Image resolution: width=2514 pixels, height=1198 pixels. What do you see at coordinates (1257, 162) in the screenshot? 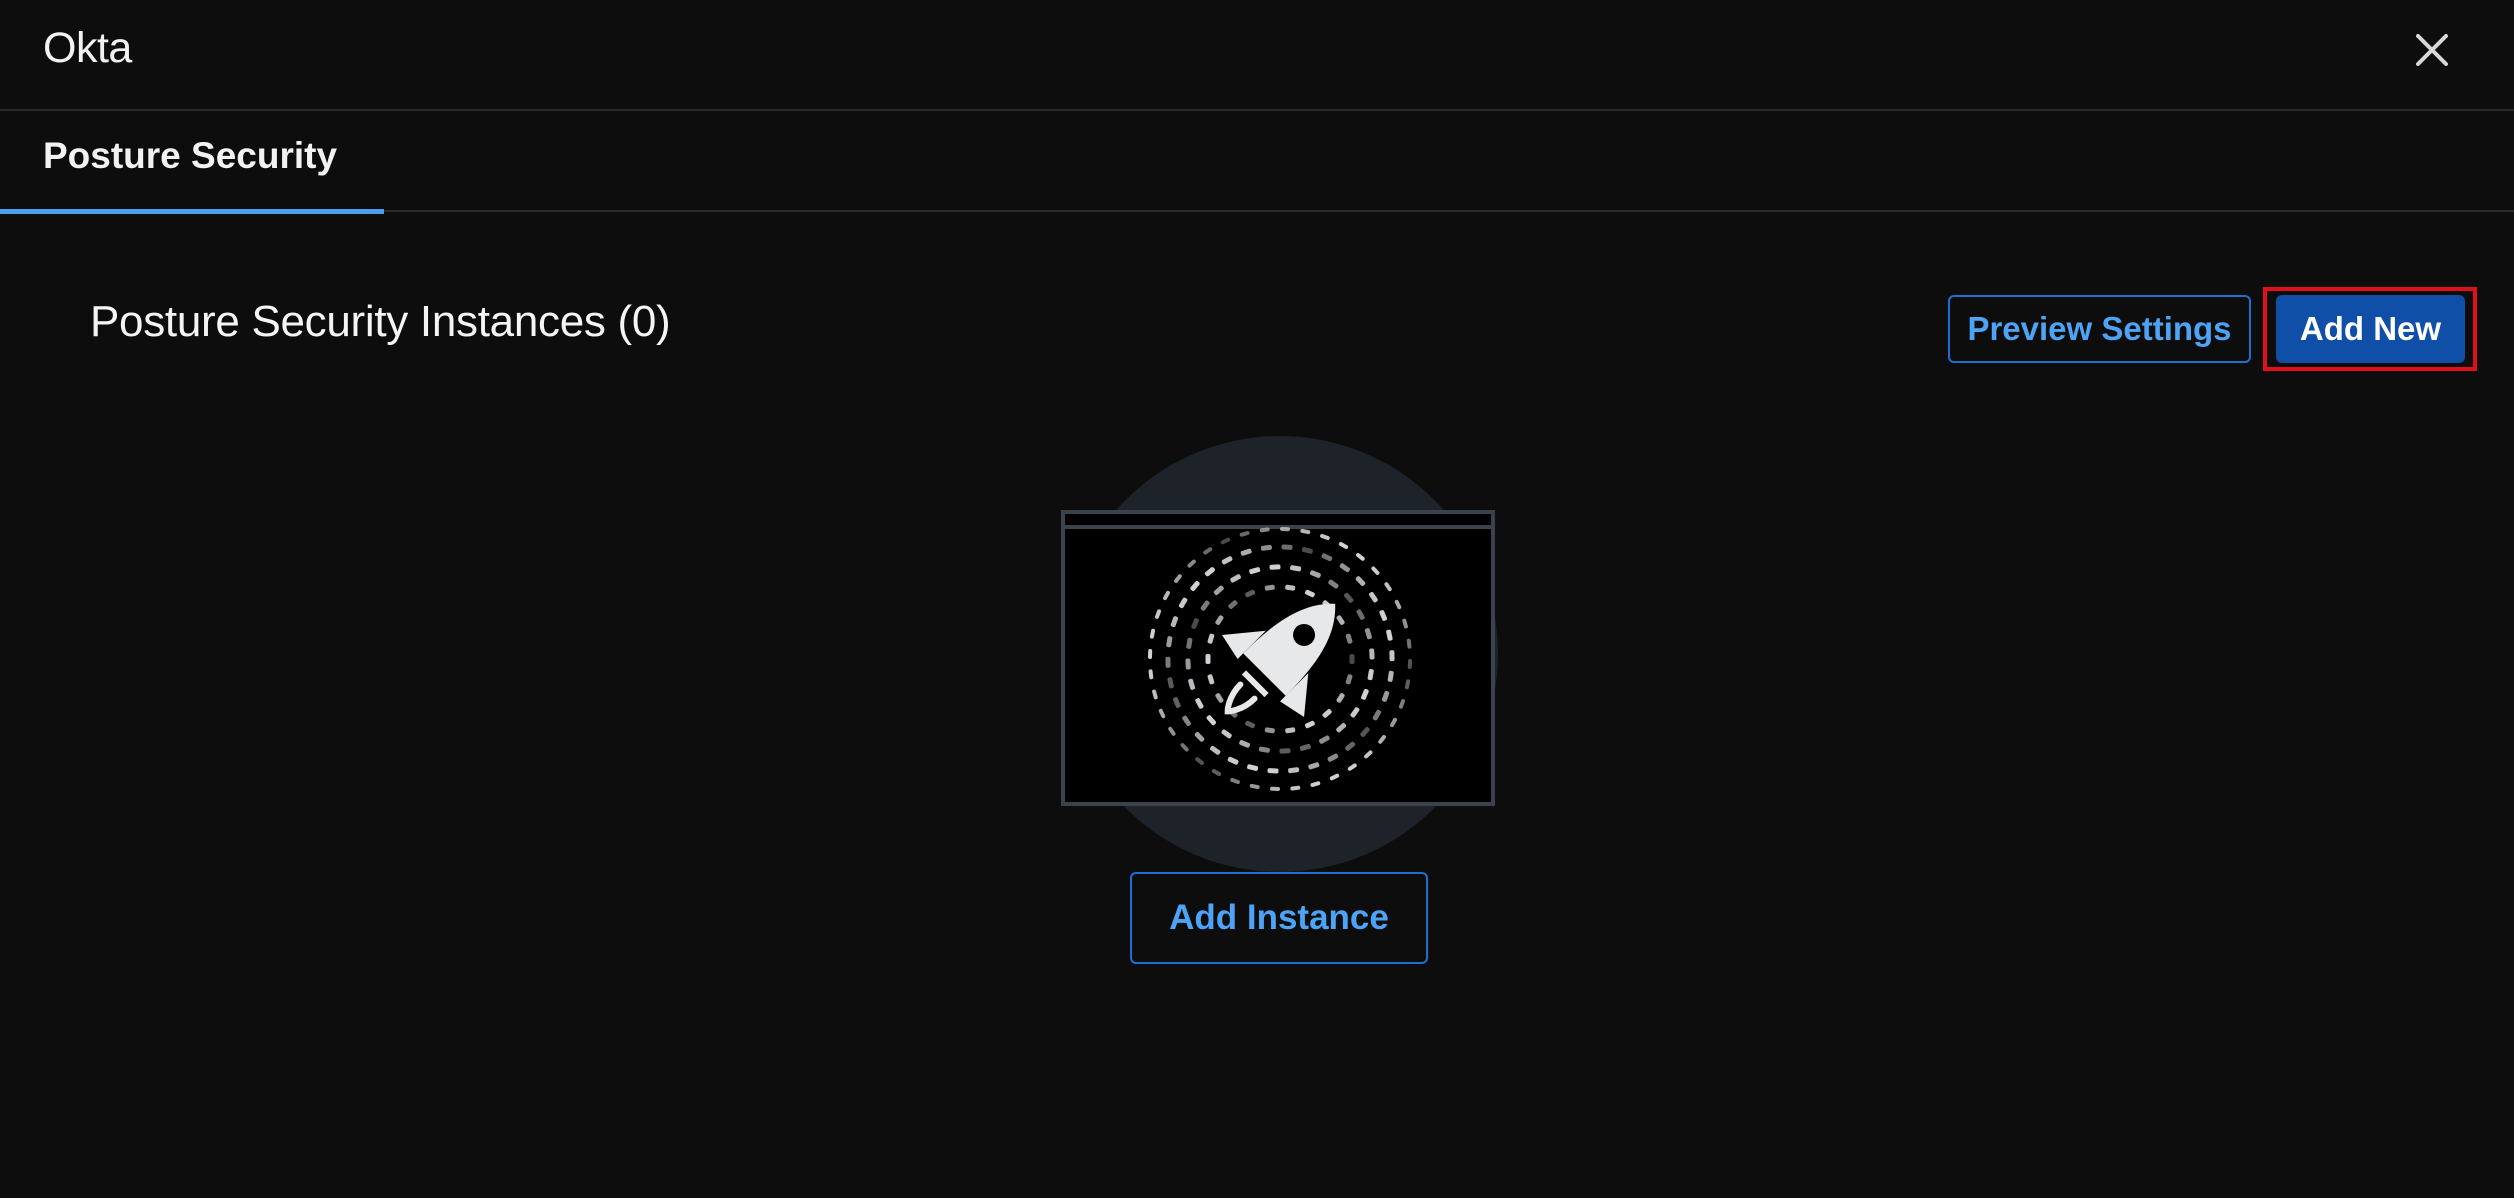
I see `tab-bar: Posture Security` at bounding box center [1257, 162].